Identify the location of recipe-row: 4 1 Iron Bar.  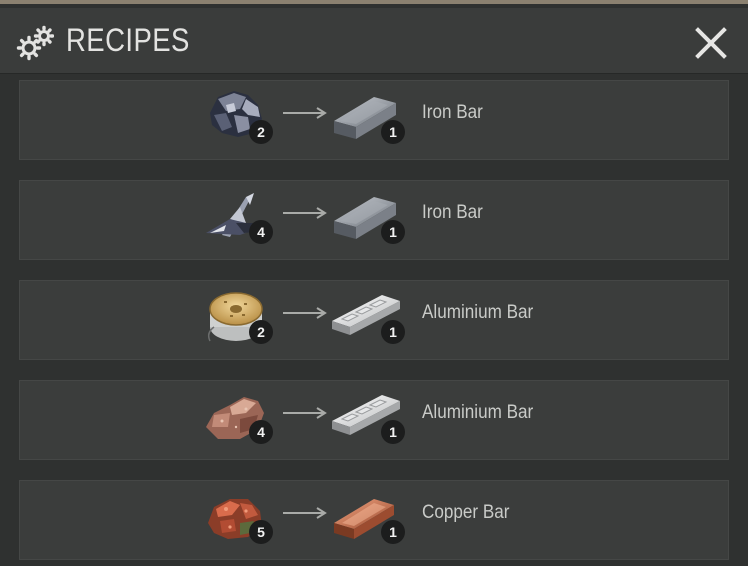
(374, 220).